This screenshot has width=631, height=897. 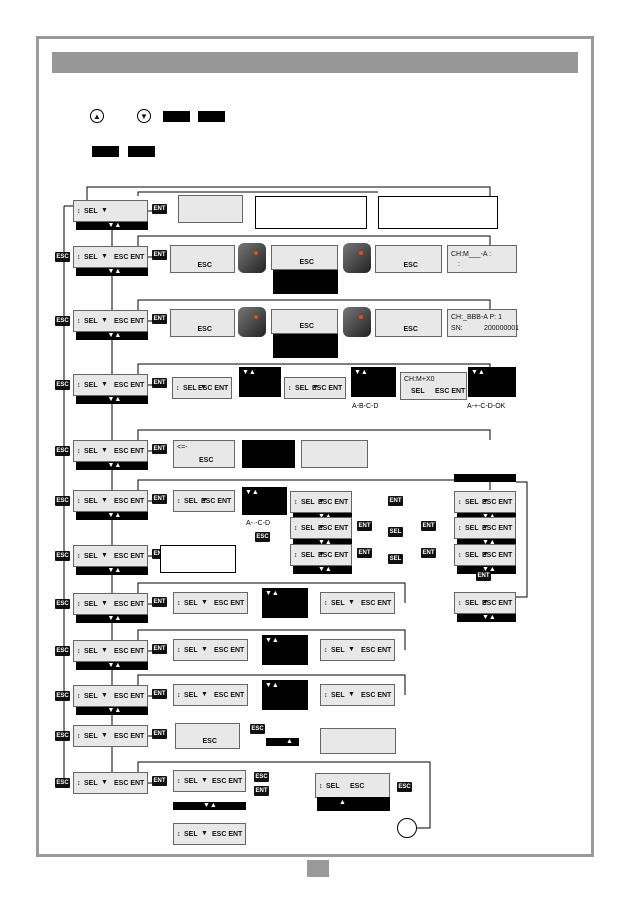 What do you see at coordinates (285, 603) in the screenshot?
I see `highlight-screen: ▼▲` at bounding box center [285, 603].